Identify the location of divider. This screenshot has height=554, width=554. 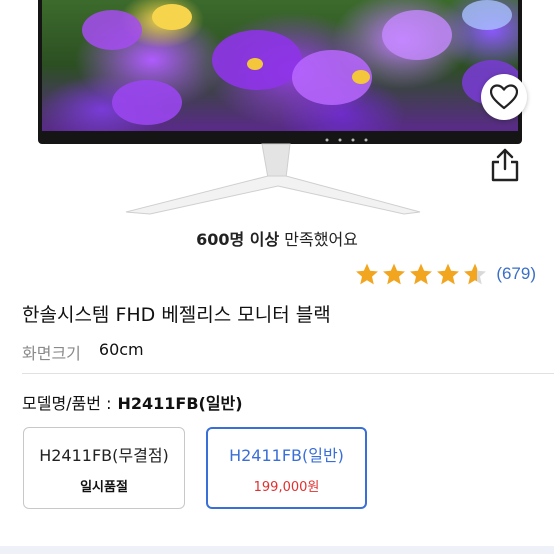
(288, 373).